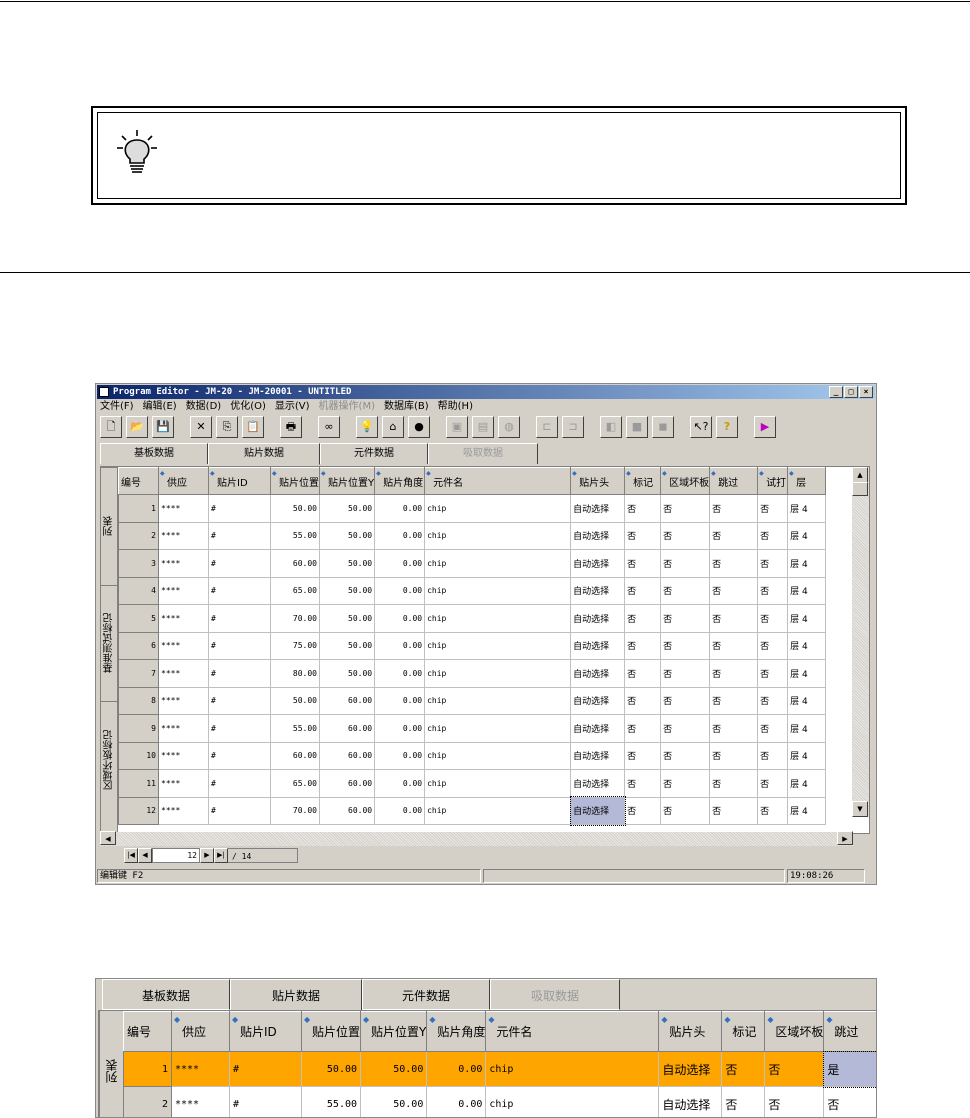  Describe the element at coordinates (426, 994) in the screenshot. I see `zoom-tab-component-data: 元件数据` at that location.